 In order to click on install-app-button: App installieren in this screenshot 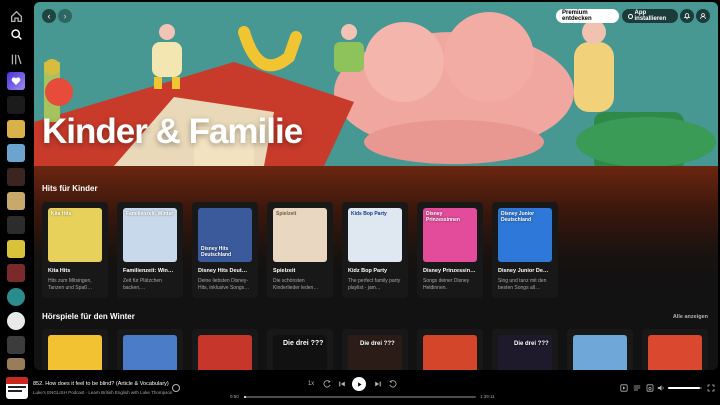, I will do `click(650, 16)`.